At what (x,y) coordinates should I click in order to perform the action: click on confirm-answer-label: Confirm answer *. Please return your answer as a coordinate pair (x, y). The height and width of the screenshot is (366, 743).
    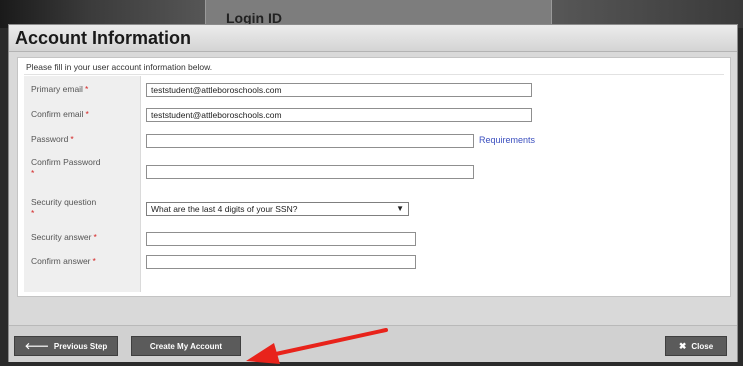
    Looking at the image, I should click on (86, 261).